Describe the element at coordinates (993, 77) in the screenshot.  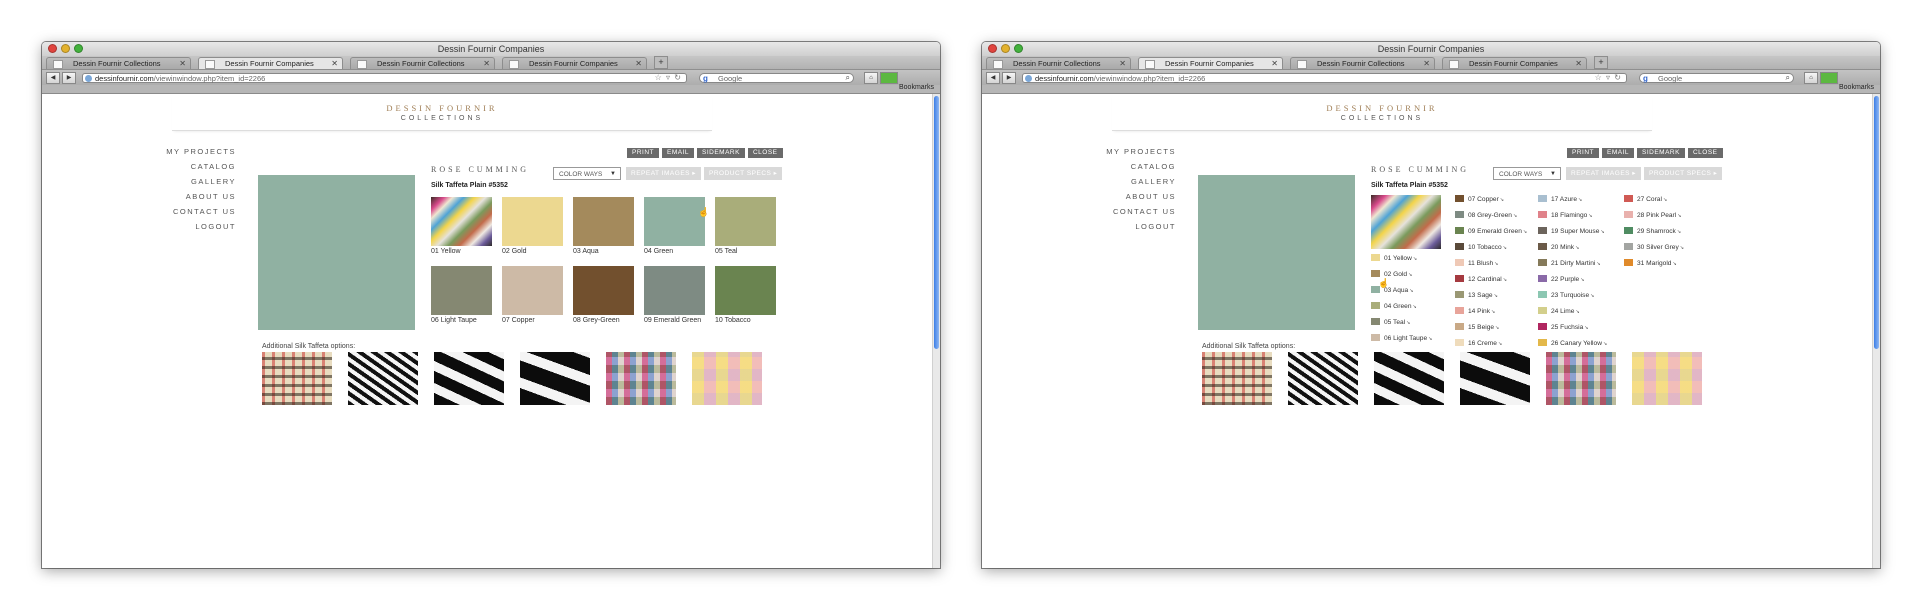
I see `back-button: ◀` at that location.